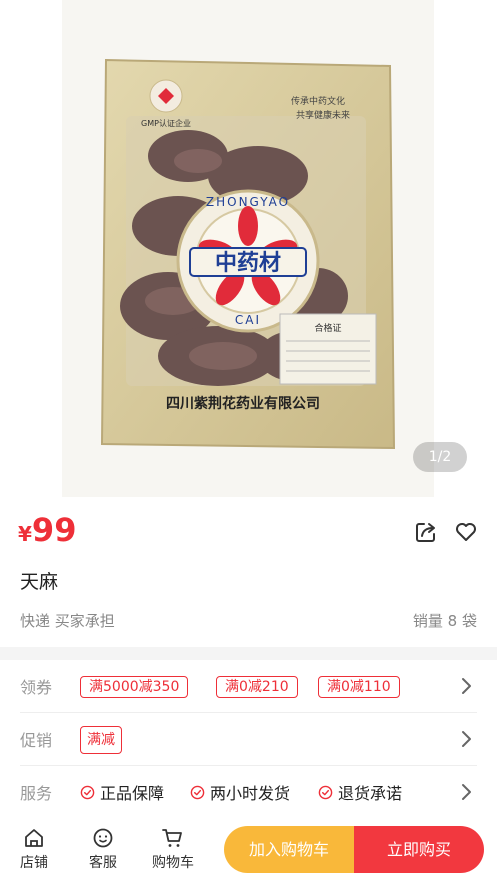  Describe the element at coordinates (359, 687) in the screenshot. I see `coupon-tag: 满0减110` at that location.